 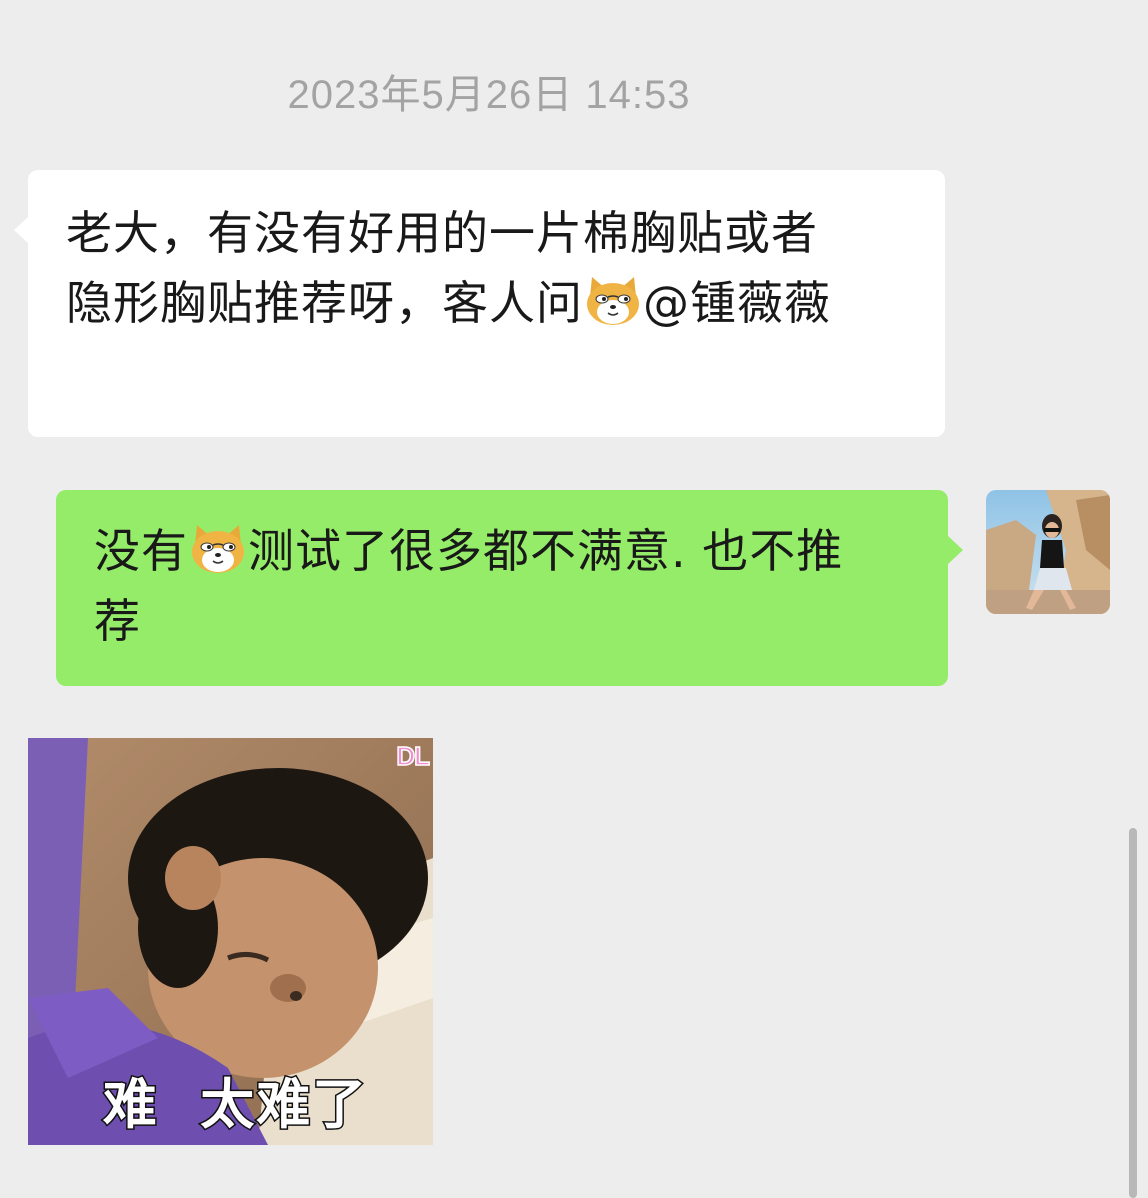 What do you see at coordinates (546, 551) in the screenshot?
I see `message-text: 测试了很多都不满意. 也不推` at bounding box center [546, 551].